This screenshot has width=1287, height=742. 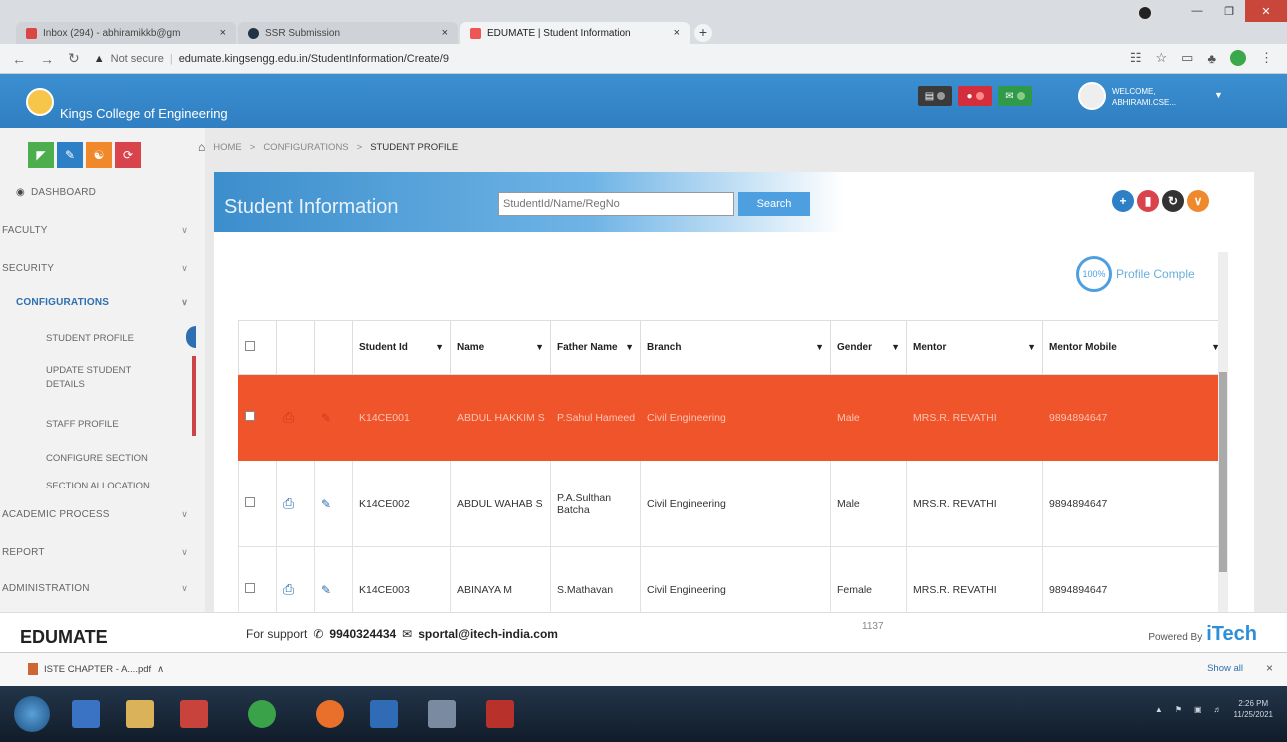 I want to click on column-branch: Branch ▼, so click(x=735, y=347).